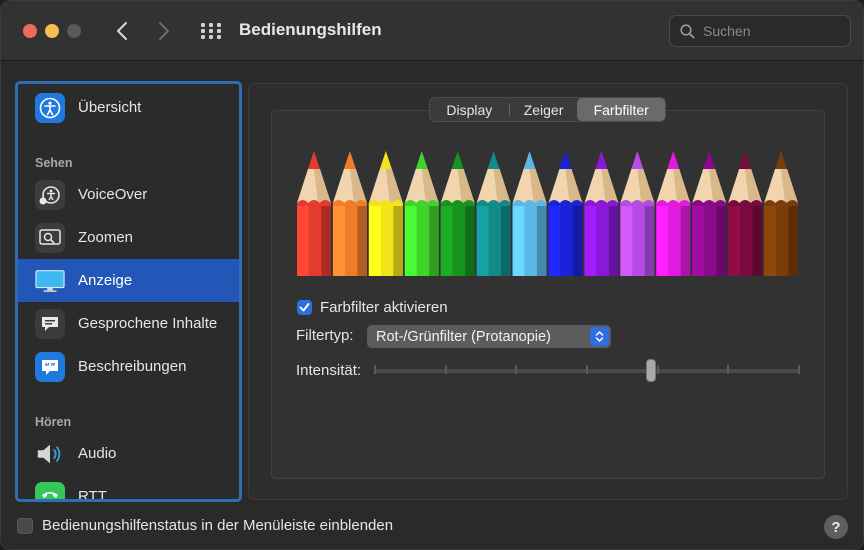 The height and width of the screenshot is (550, 864). Describe the element at coordinates (50, 490) in the screenshot. I see `rtt-phone-icon` at that location.